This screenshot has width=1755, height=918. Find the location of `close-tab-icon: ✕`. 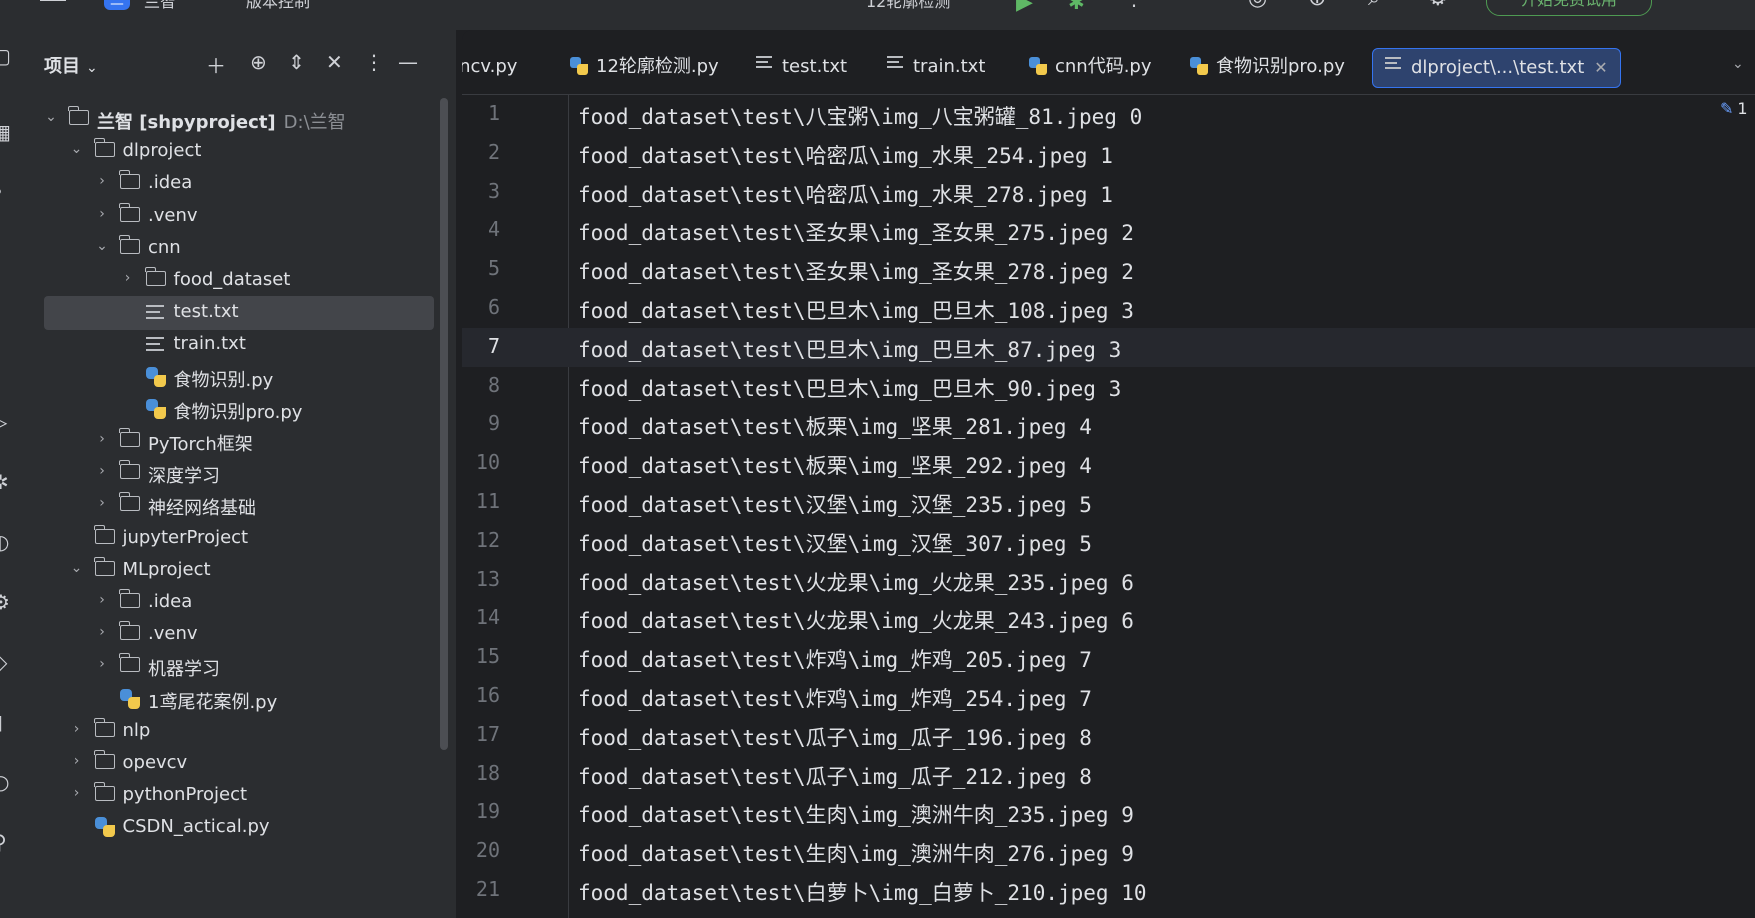

close-tab-icon: ✕ is located at coordinates (1600, 67).